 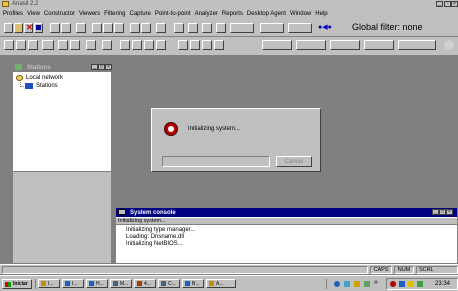 I want to click on quicklaunch-desktop-icon, so click(x=357, y=284).